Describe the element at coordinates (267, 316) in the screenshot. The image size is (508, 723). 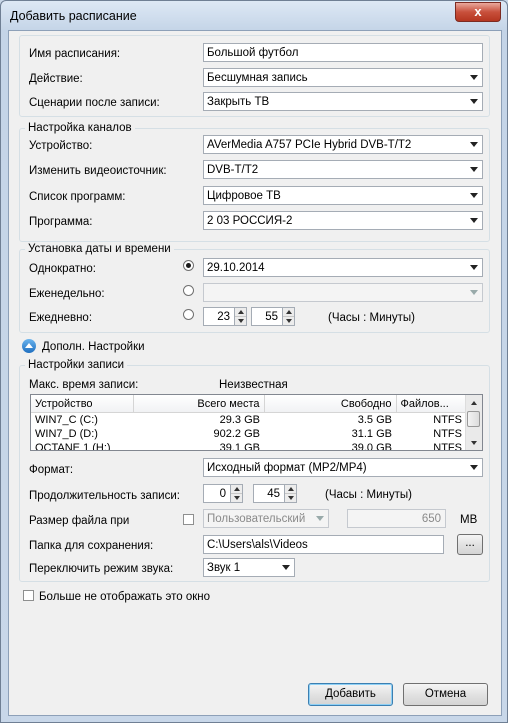
I see `daily-minutes-input: 55` at that location.